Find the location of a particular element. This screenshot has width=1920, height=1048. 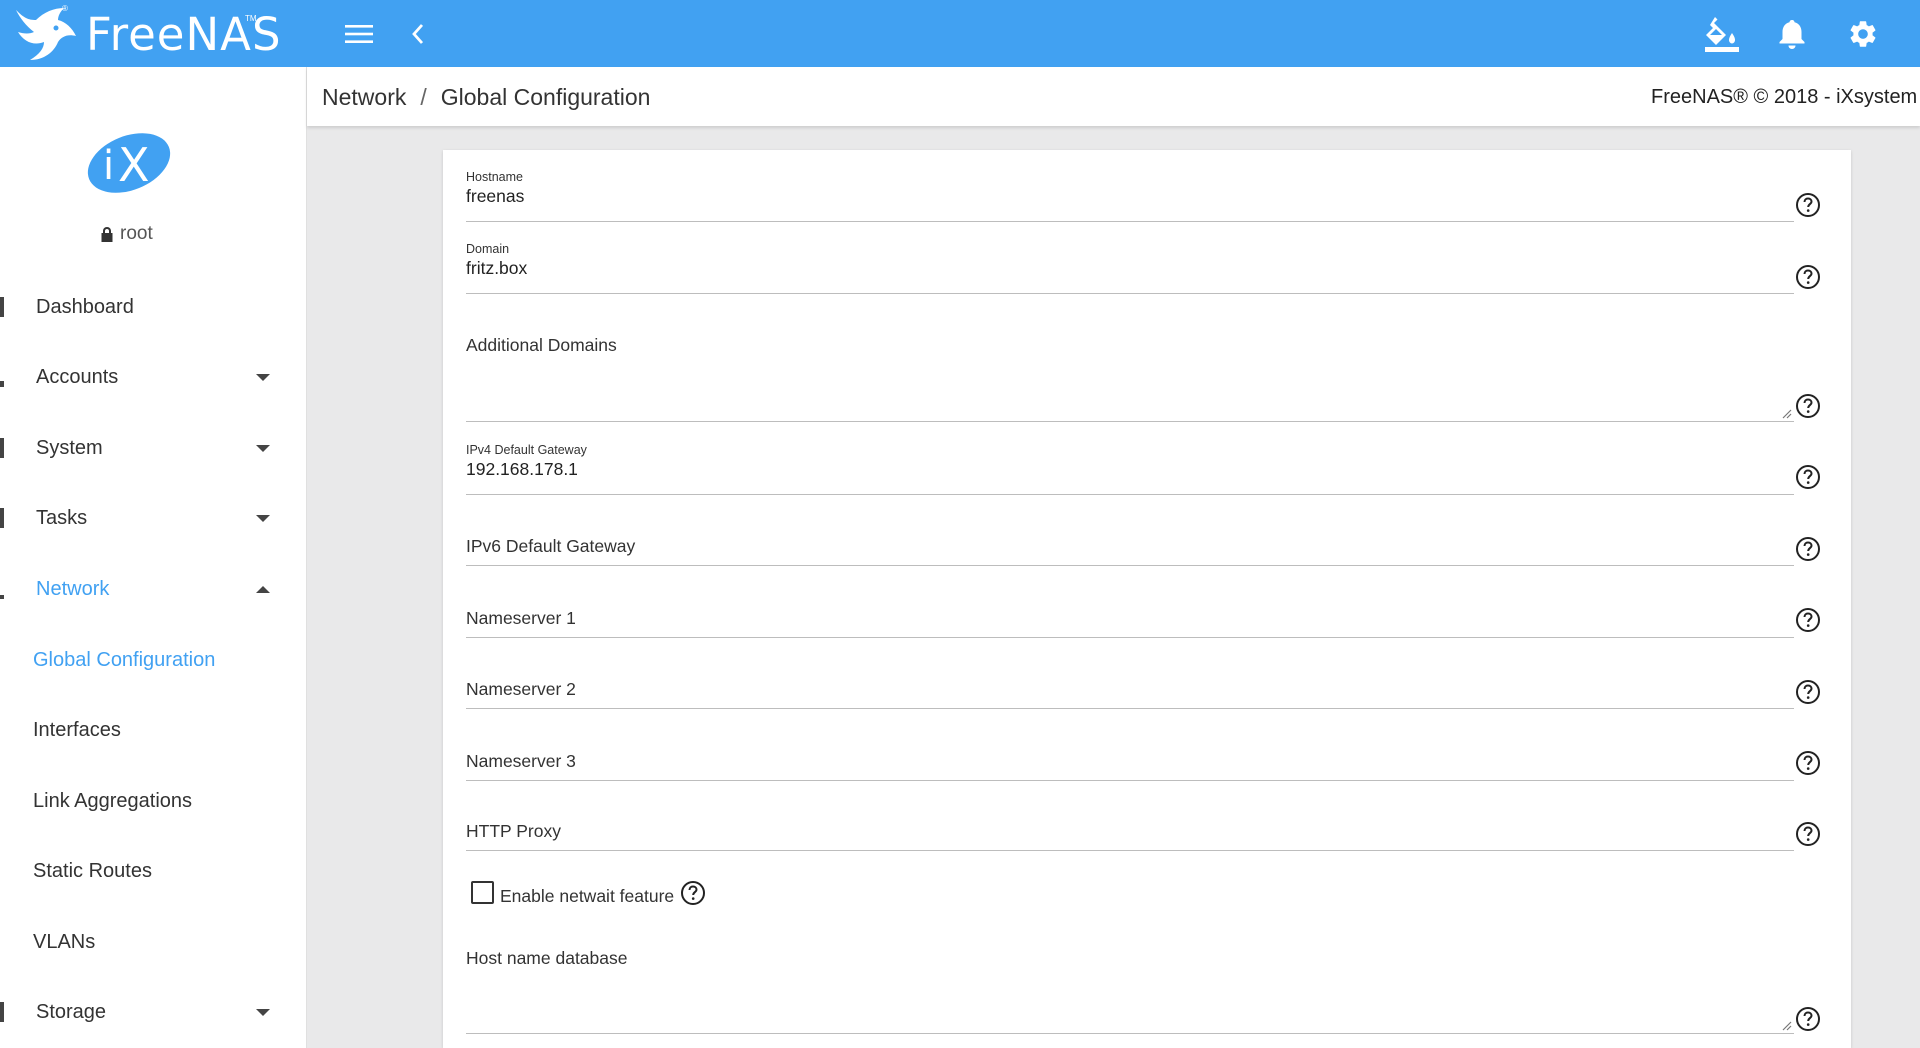

gear-icon is located at coordinates (1863, 34).